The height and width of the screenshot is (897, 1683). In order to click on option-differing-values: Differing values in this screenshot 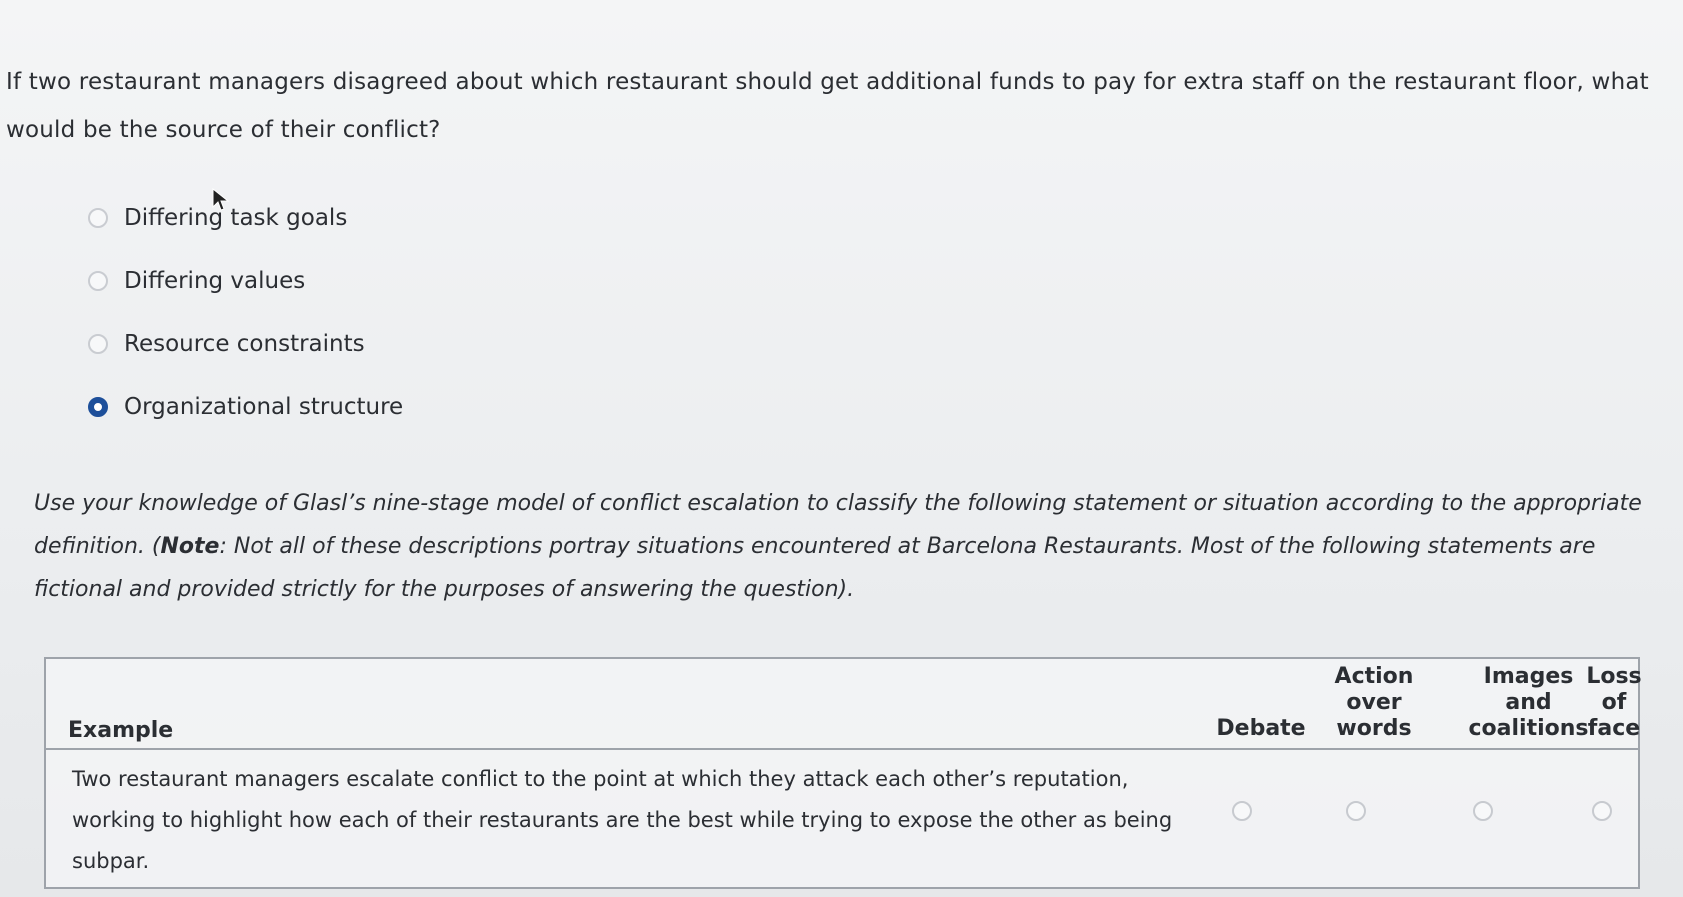, I will do `click(245, 280)`.